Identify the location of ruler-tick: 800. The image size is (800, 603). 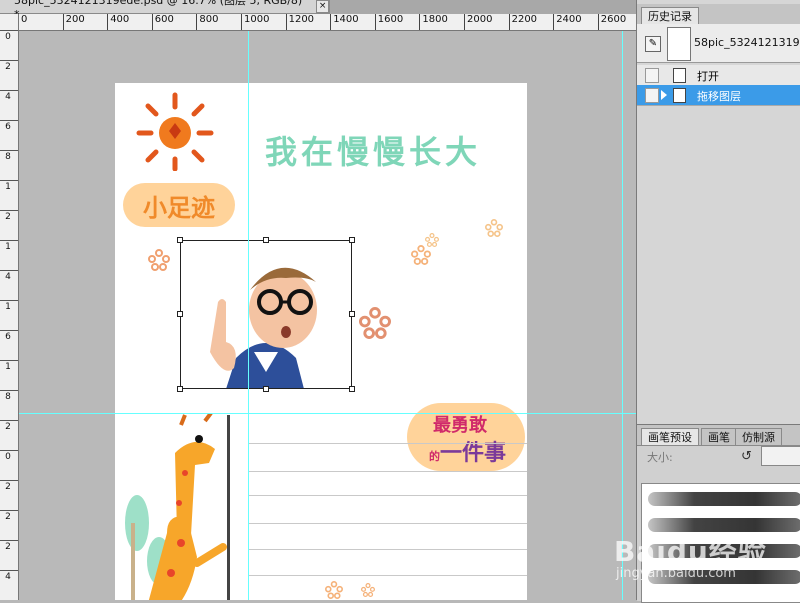
(207, 22).